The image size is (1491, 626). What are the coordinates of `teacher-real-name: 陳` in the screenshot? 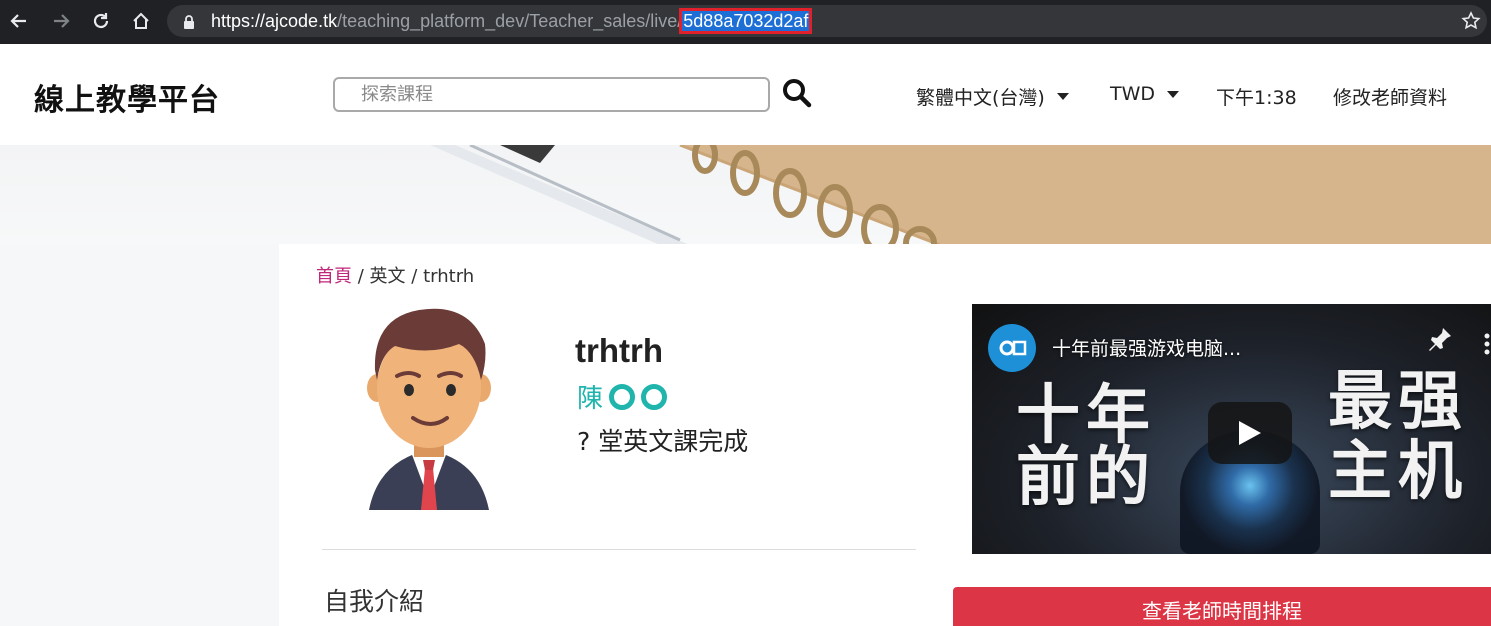 It's located at (622, 396).